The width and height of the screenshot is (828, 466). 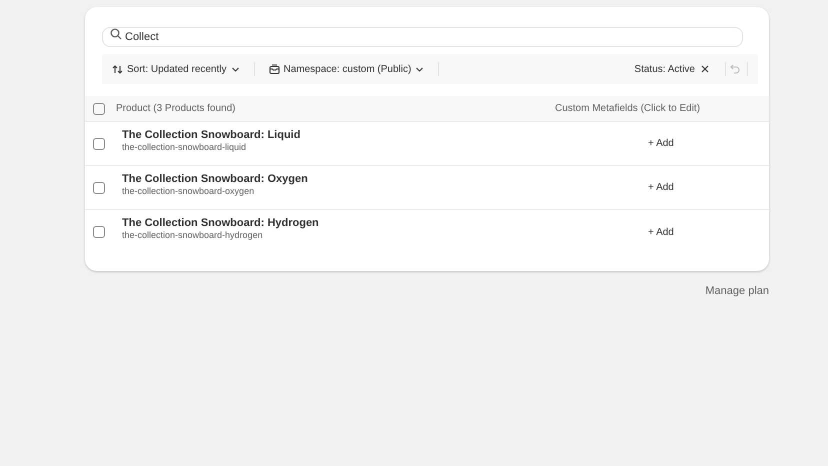 What do you see at coordinates (117, 69) in the screenshot?
I see `sort-arrows-icon` at bounding box center [117, 69].